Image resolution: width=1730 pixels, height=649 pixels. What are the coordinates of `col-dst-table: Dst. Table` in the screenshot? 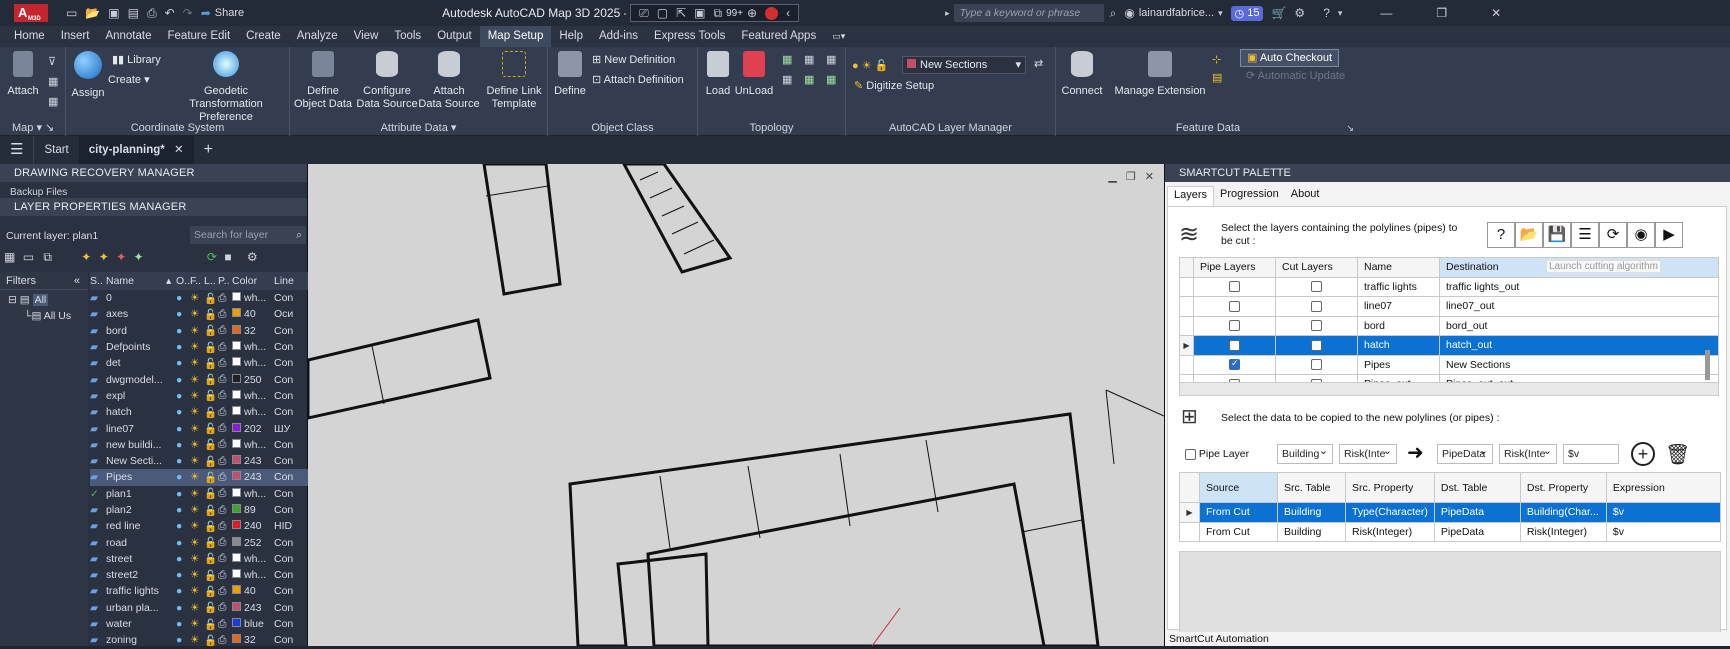 It's located at (1477, 487).